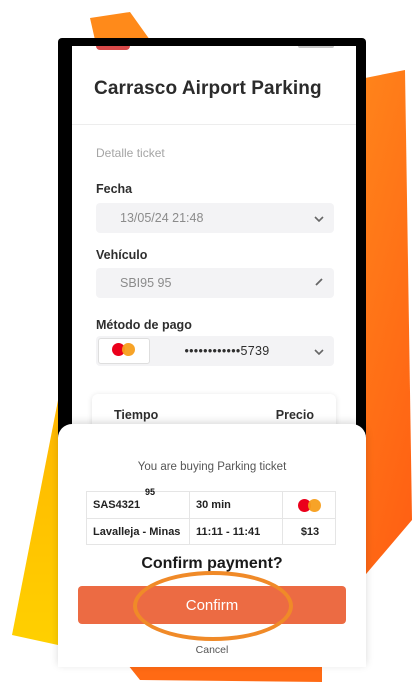 Image resolution: width=417 pixels, height=683 pixels. Describe the element at coordinates (236, 532) in the screenshot. I see `time-range-cell: 11:11 - 11:41` at that location.